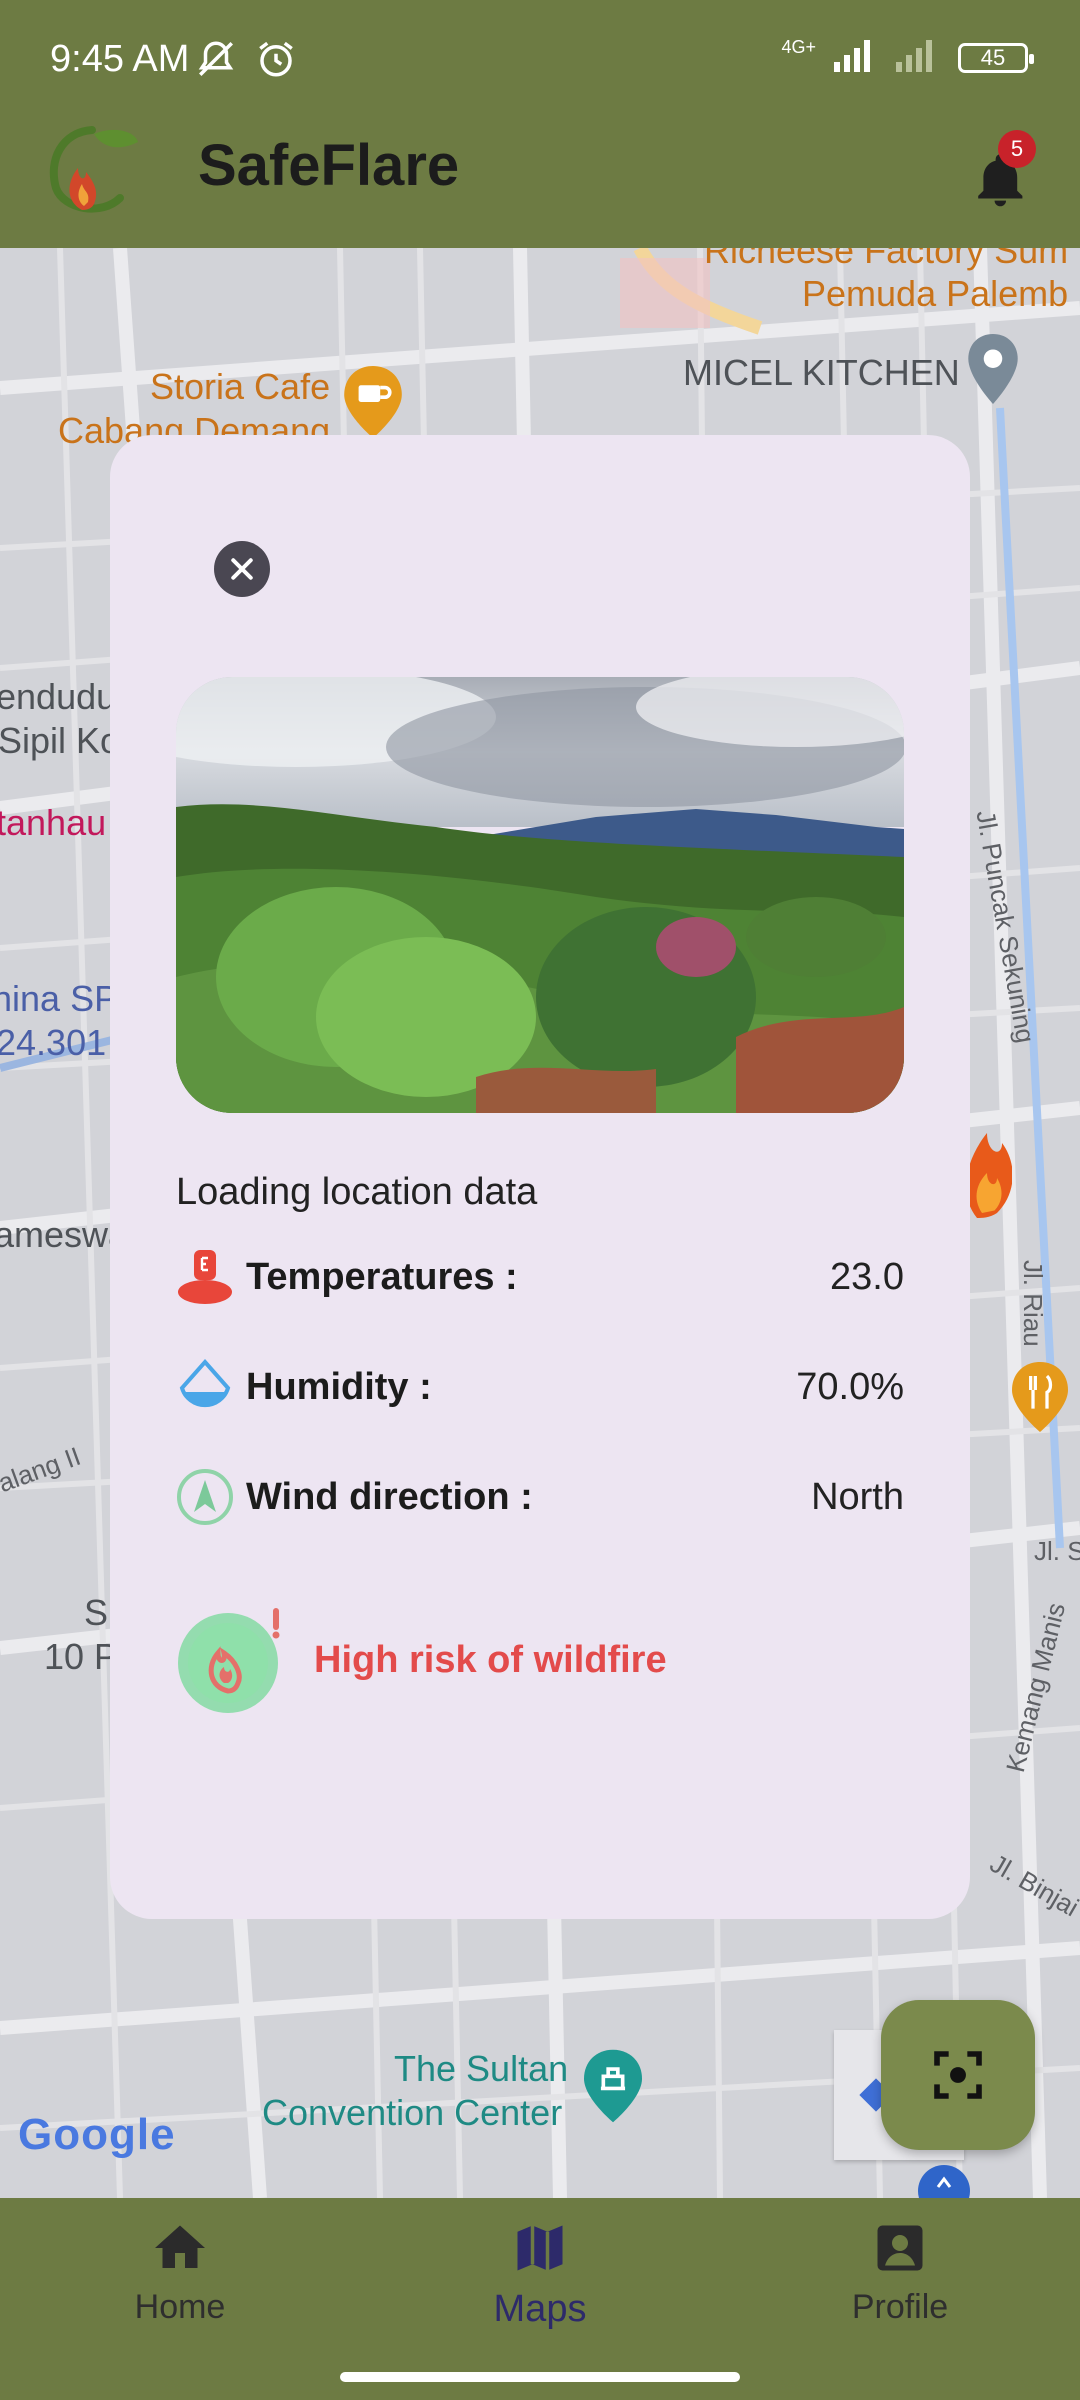 The height and width of the screenshot is (2400, 1080). I want to click on map-place-label: The Sultan, so click(481, 2068).